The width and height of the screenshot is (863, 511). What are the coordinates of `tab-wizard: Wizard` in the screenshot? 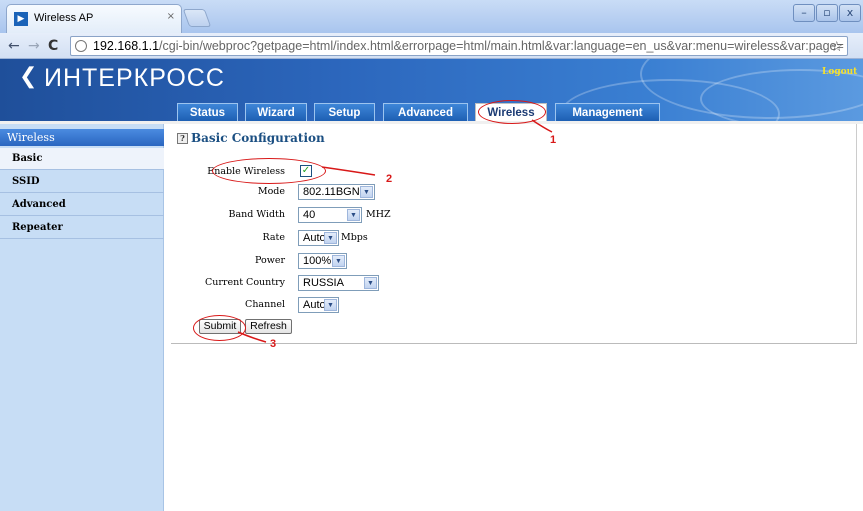 It's located at (276, 112).